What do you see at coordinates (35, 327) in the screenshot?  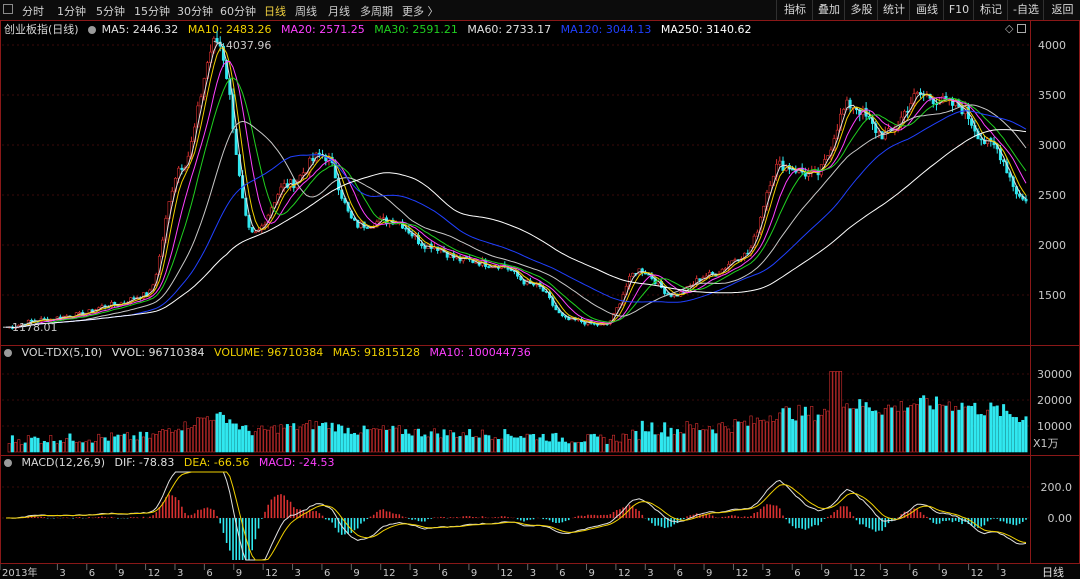 I see `low-annotation: 1178.01` at bounding box center [35, 327].